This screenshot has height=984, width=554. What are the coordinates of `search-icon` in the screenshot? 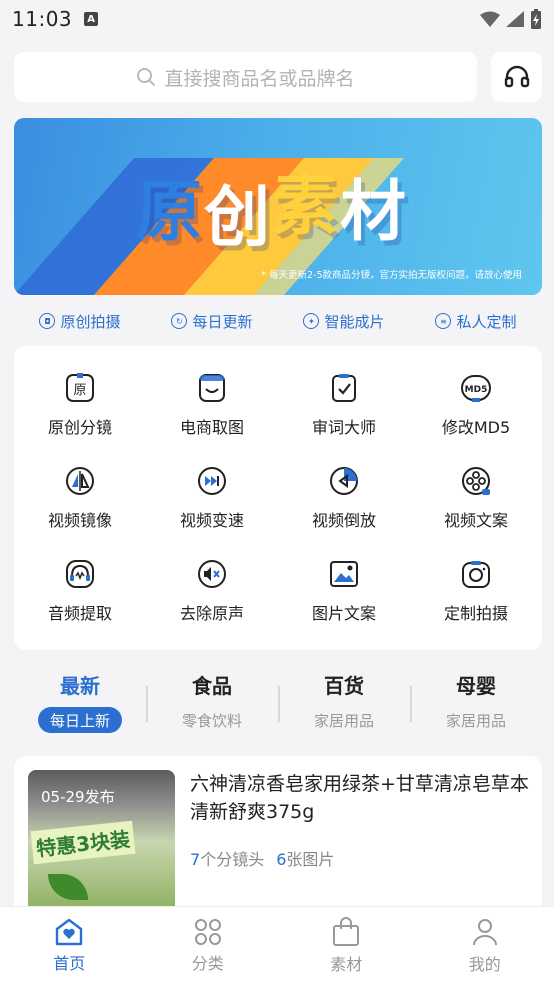 It's located at (146, 77).